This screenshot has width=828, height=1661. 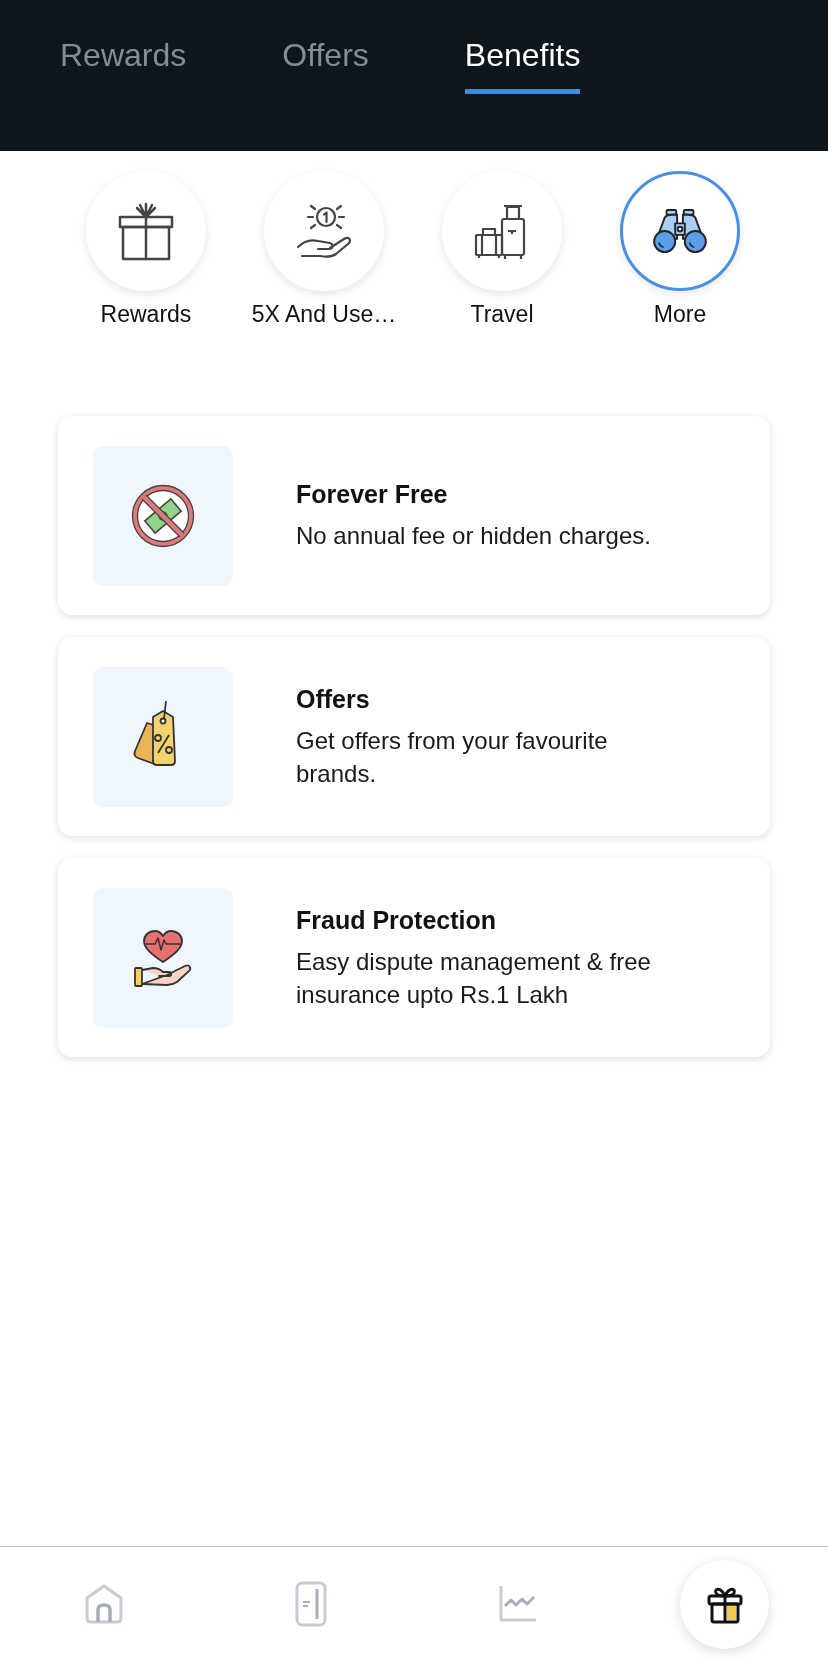 What do you see at coordinates (522, 65) in the screenshot?
I see `header-tab: Benefits` at bounding box center [522, 65].